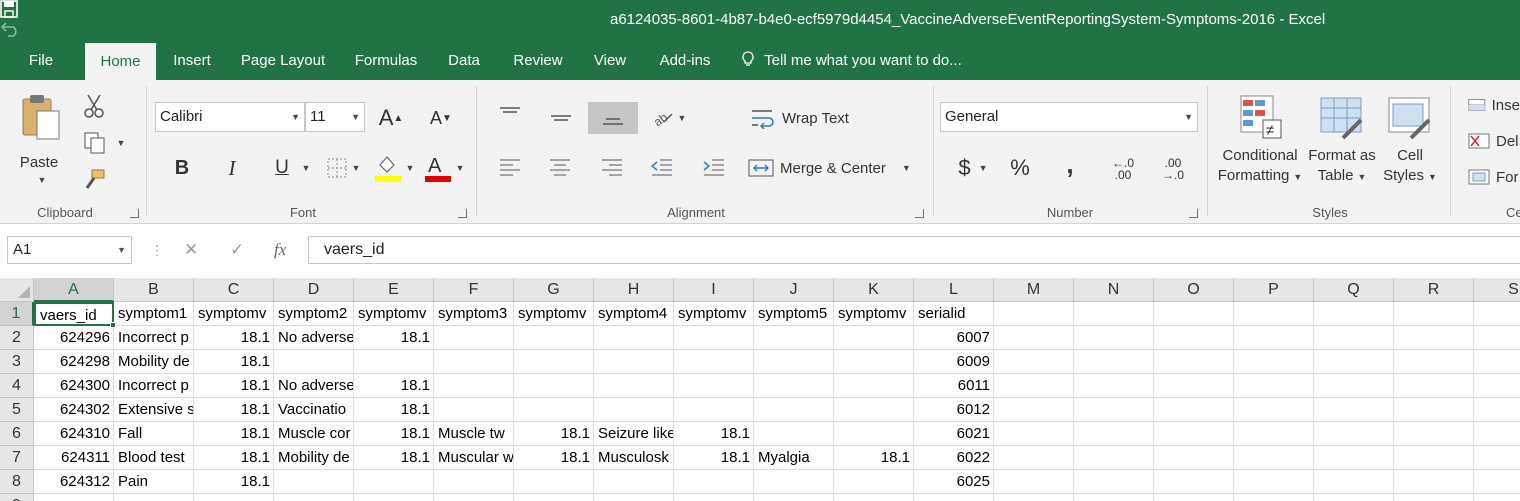 The image size is (1520, 501). Describe the element at coordinates (1114, 482) in the screenshot. I see `cell-n8` at that location.